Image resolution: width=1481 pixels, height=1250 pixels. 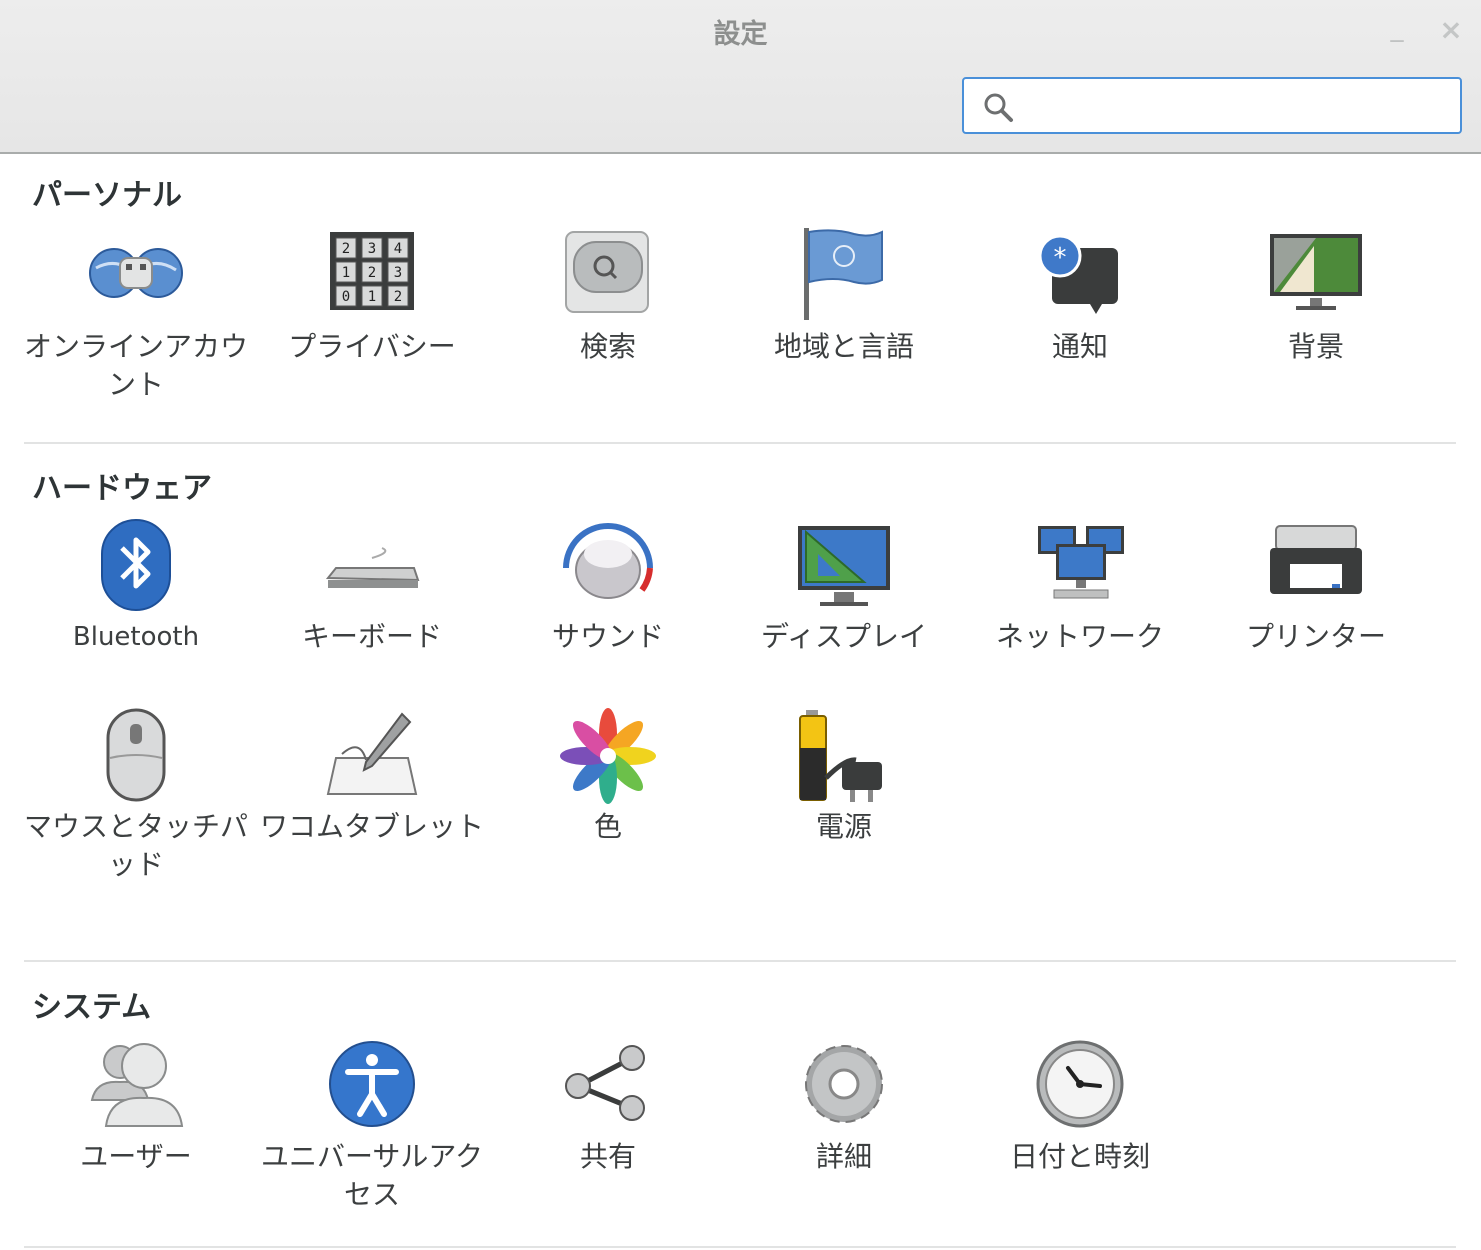 What do you see at coordinates (844, 278) in the screenshot?
I see `region-language-icon` at bounding box center [844, 278].